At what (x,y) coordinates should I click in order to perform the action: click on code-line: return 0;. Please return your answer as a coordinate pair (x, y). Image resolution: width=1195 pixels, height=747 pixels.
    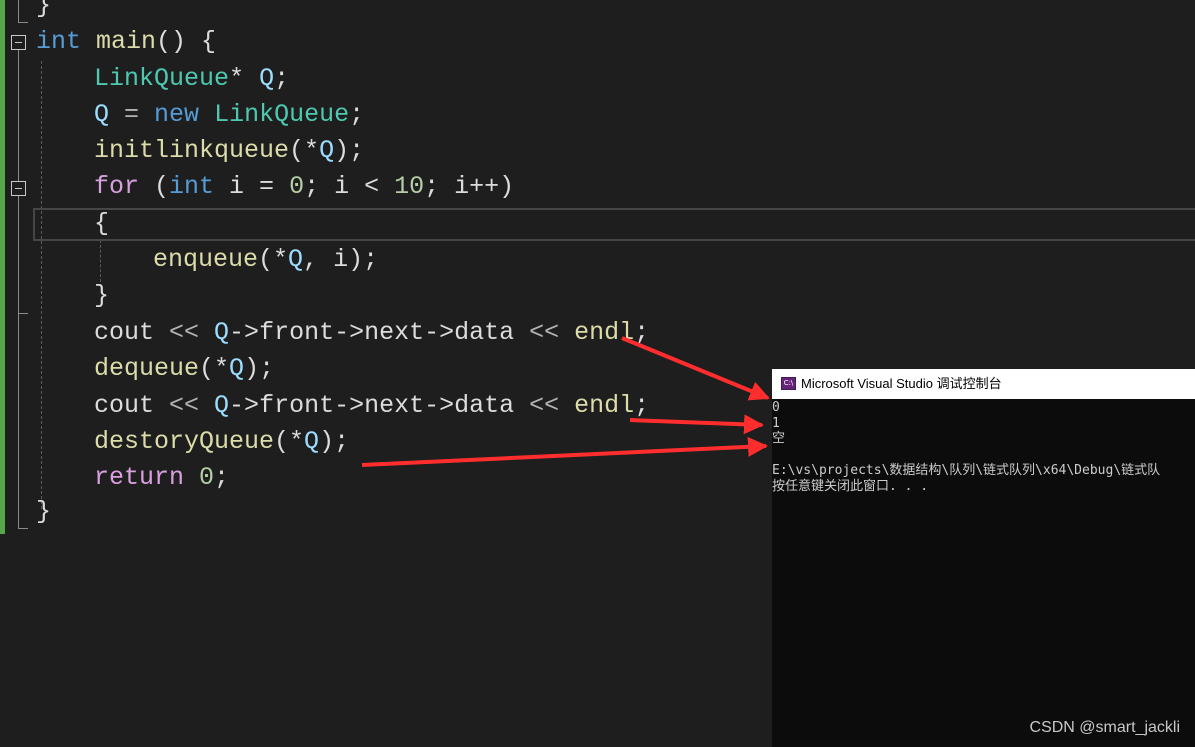
    Looking at the image, I should click on (161, 478).